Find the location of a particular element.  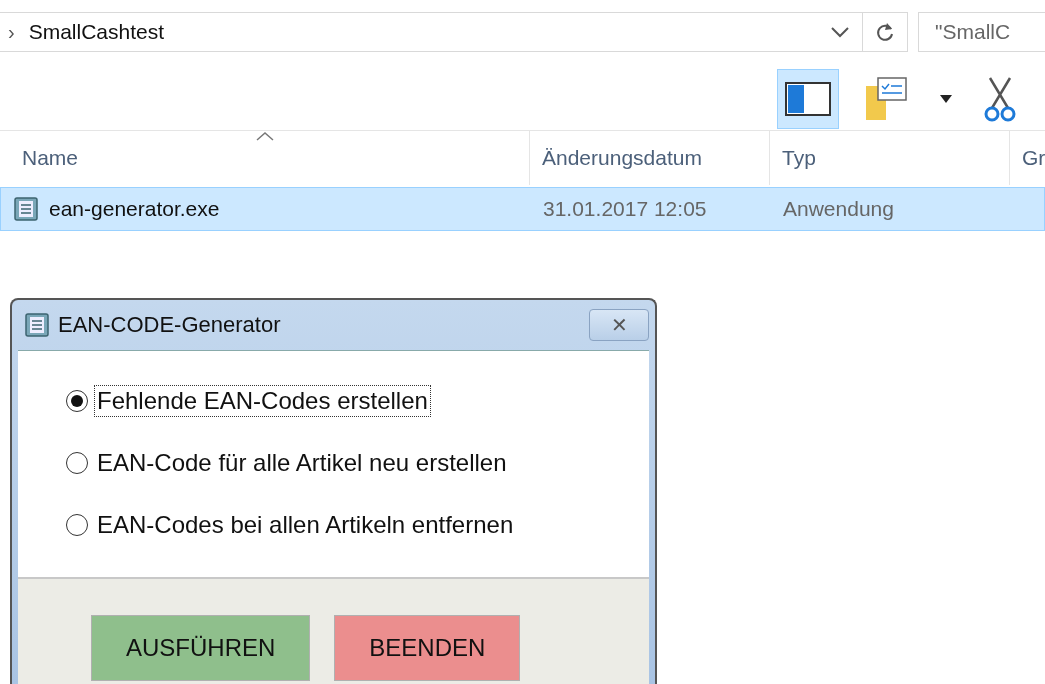

option-label: EAN-Codes bei allen Artikeln entfernen is located at coordinates (305, 525).